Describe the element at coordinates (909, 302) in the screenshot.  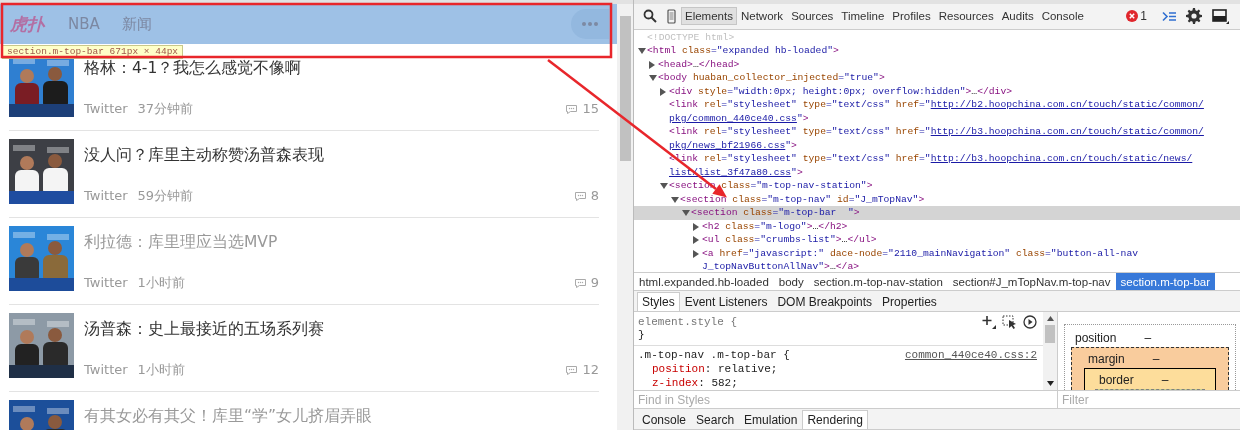
I see `sidebar-tab: Properties` at that location.